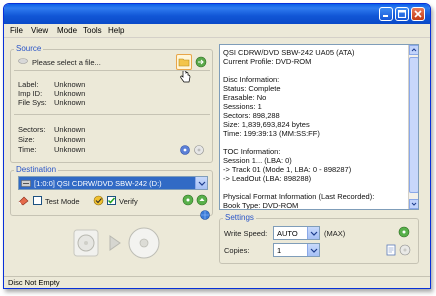 Image resolution: width=436 pixels, height=296 pixels. I want to click on destination-disc-info-button, so click(188, 201).